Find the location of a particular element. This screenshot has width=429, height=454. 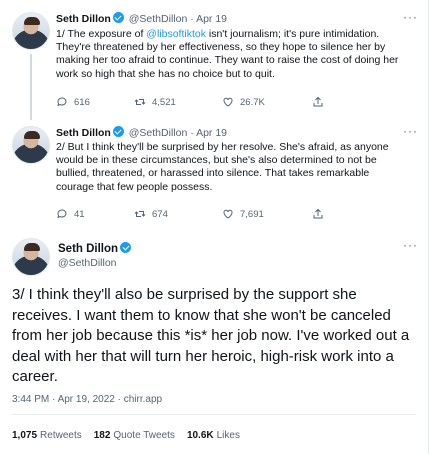

retweet-count: 674 is located at coordinates (160, 214).